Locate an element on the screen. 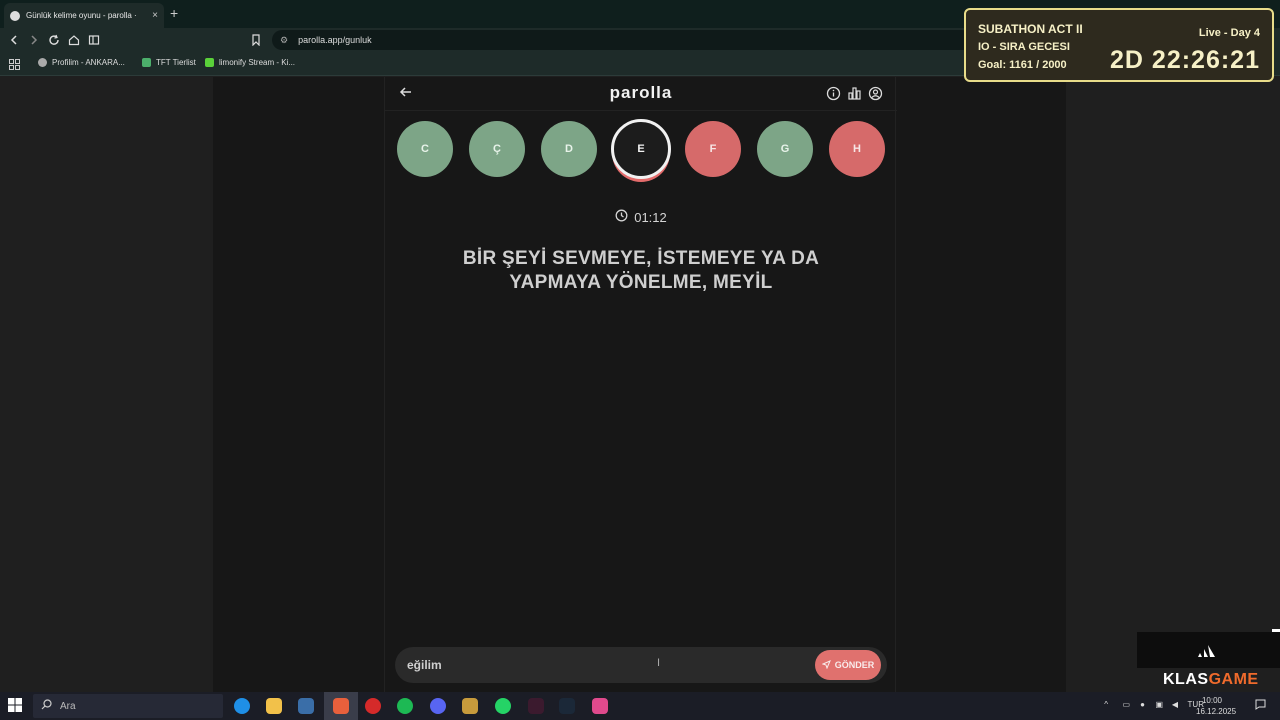 The width and height of the screenshot is (1280, 720). volume-icon: ◀ is located at coordinates (1175, 704).